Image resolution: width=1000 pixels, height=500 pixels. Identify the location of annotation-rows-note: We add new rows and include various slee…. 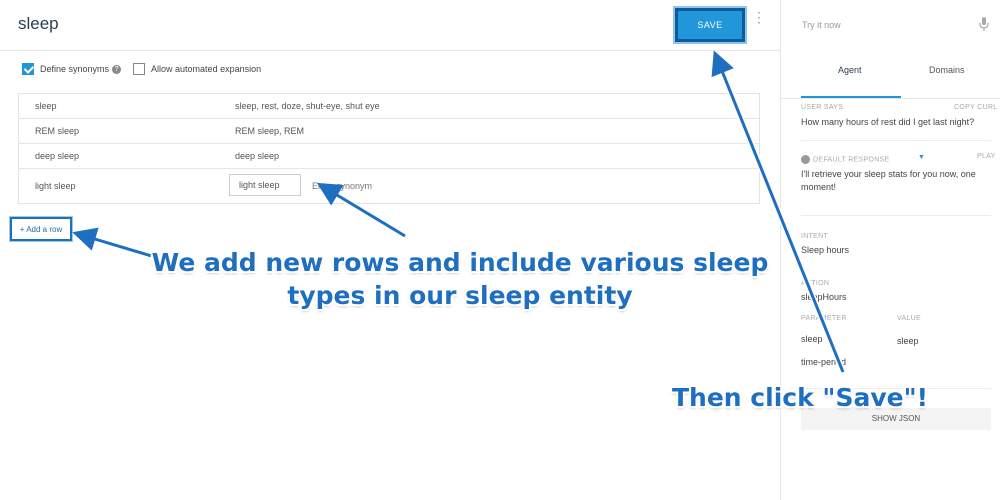
(460, 279).